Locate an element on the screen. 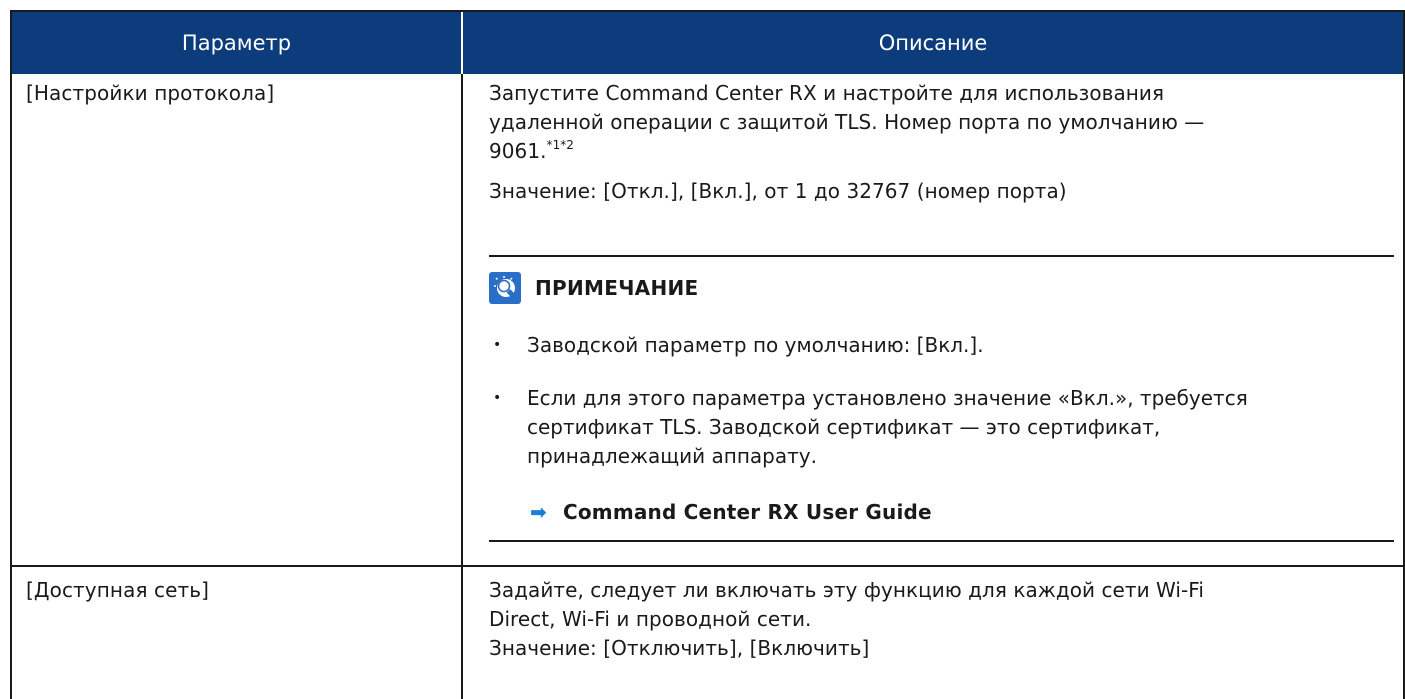 The width and height of the screenshot is (1405, 699). reference-text: Command Center RX User Guide is located at coordinates (747, 512).